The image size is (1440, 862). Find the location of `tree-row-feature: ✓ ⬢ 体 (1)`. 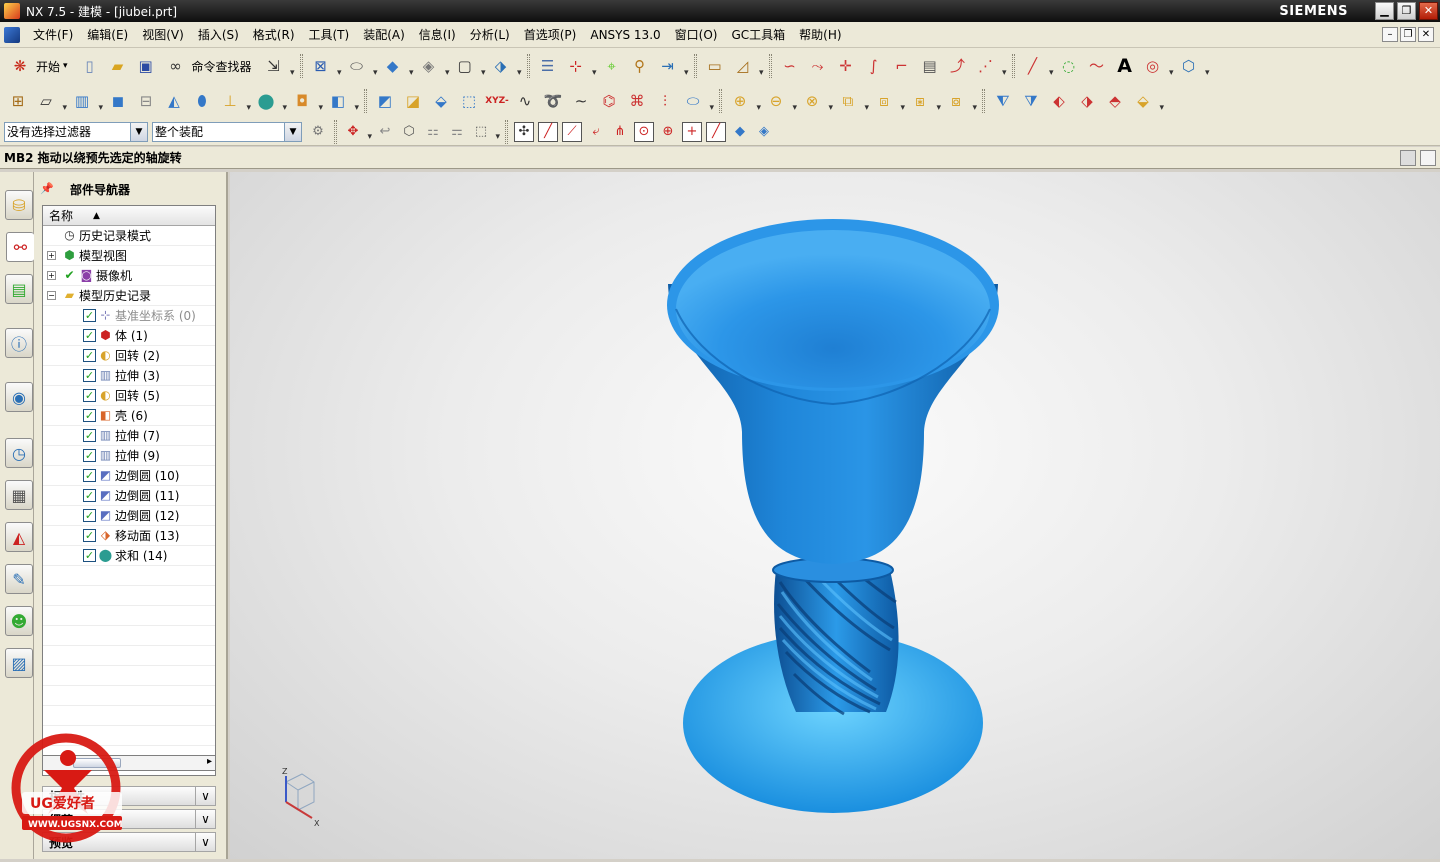

tree-row-feature: ✓ ⬢ 体 (1) is located at coordinates (129, 336).